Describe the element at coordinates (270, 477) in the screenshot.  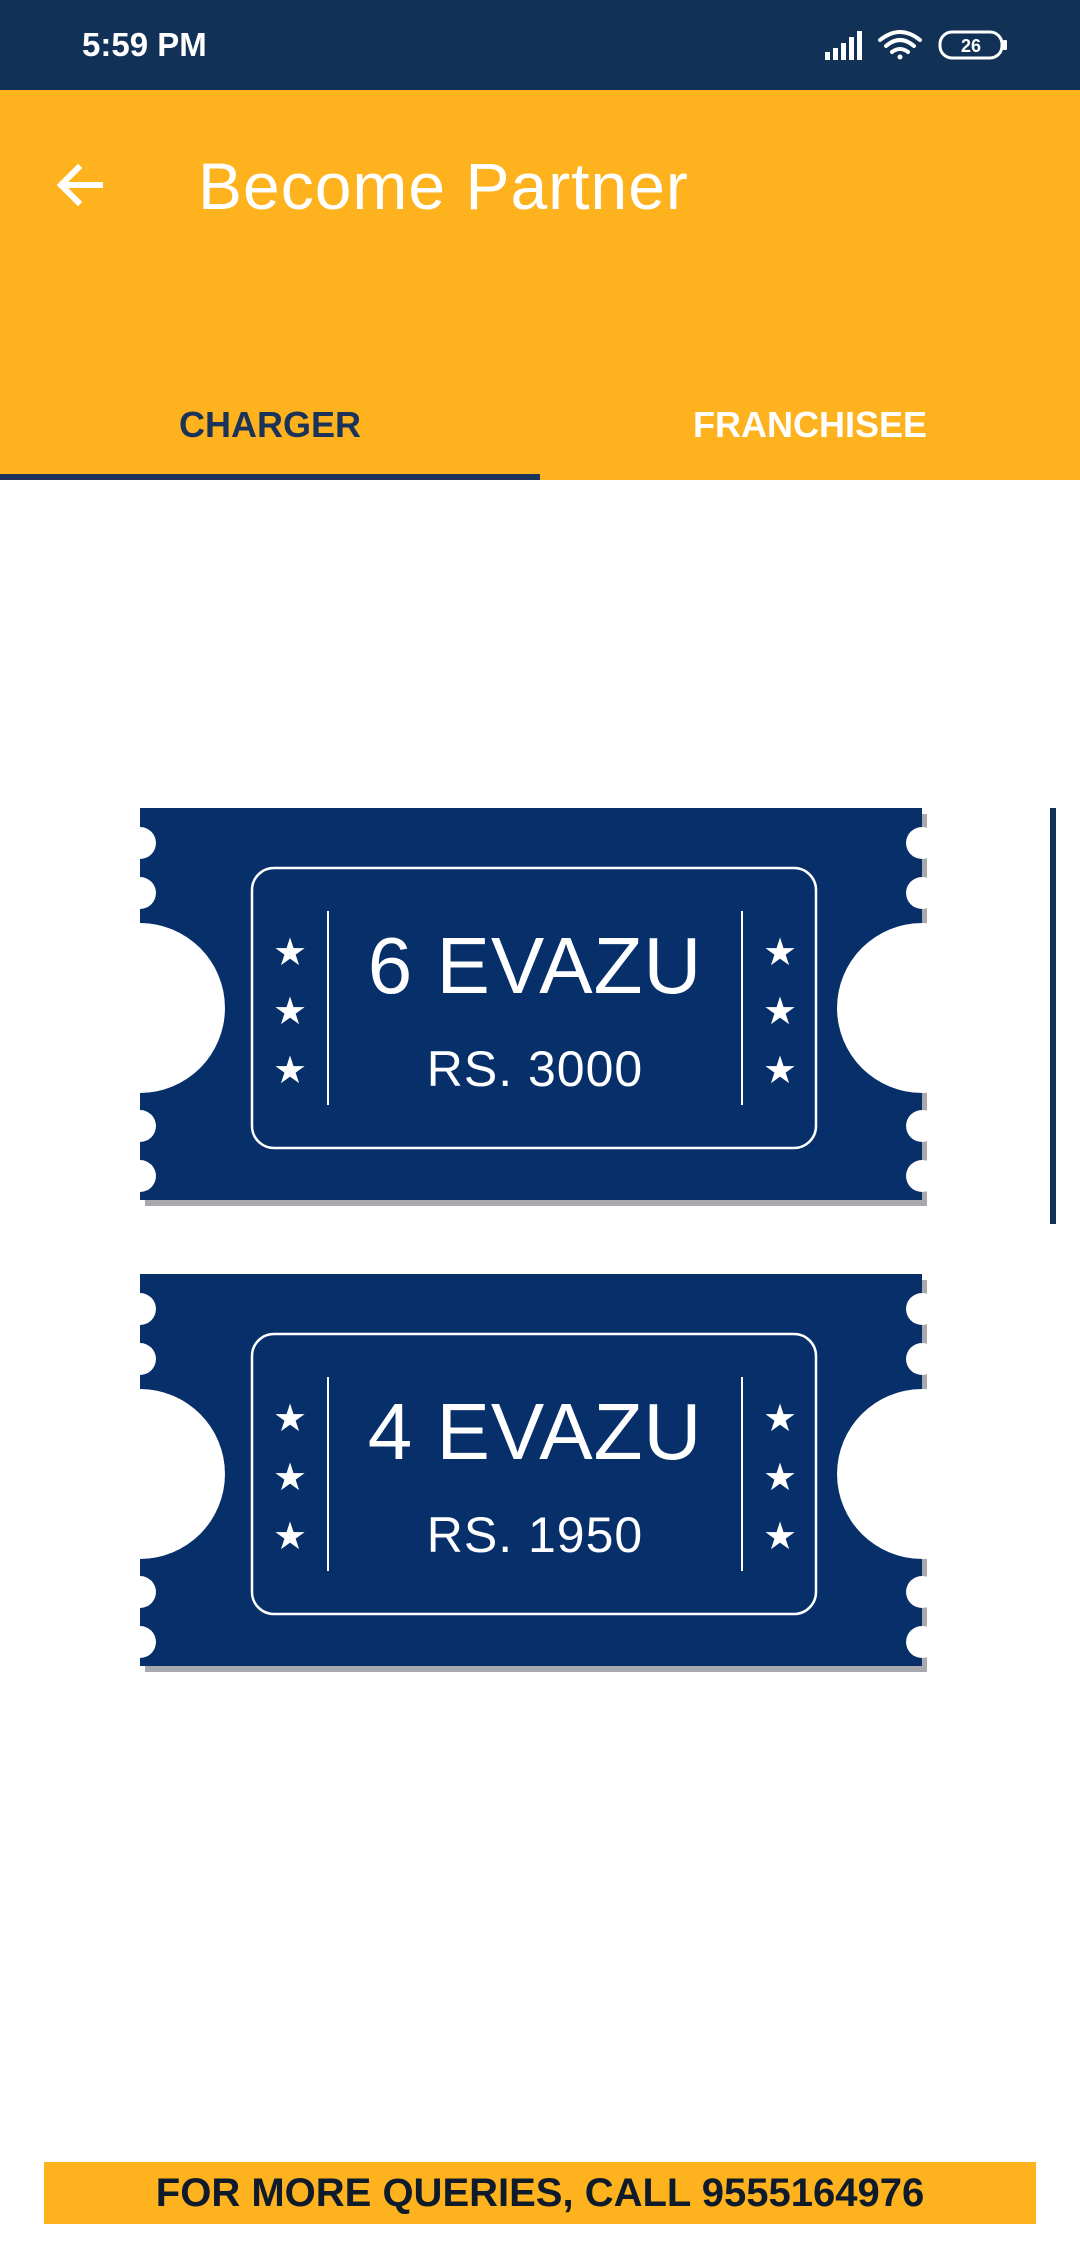
I see `tab-indicator` at that location.